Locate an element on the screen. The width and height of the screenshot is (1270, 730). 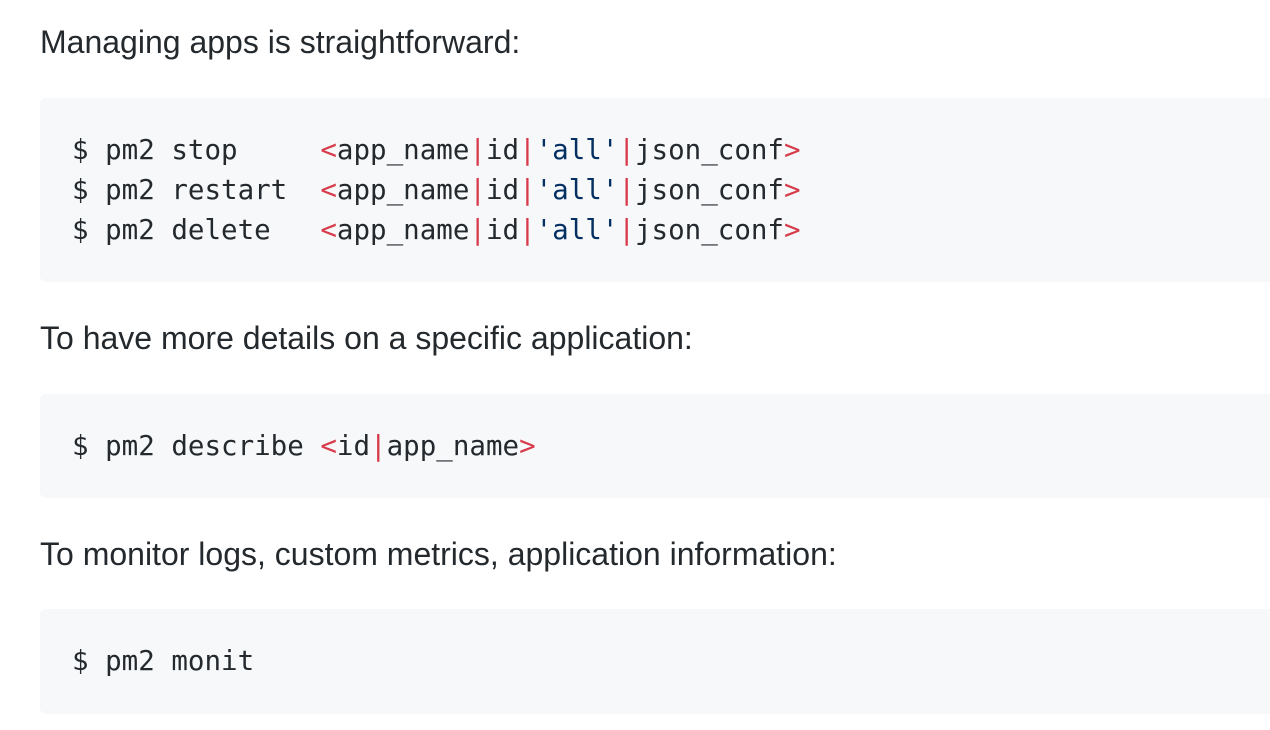
code-line-stop: $ pm2 stop <app_name|id|'all'|json_conf> is located at coordinates (671, 150).